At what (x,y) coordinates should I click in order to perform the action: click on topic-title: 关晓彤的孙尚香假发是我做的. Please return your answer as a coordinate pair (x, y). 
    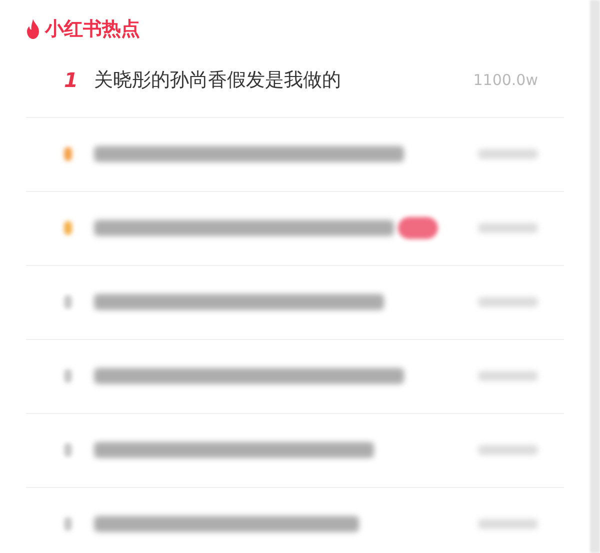
    Looking at the image, I should click on (284, 80).